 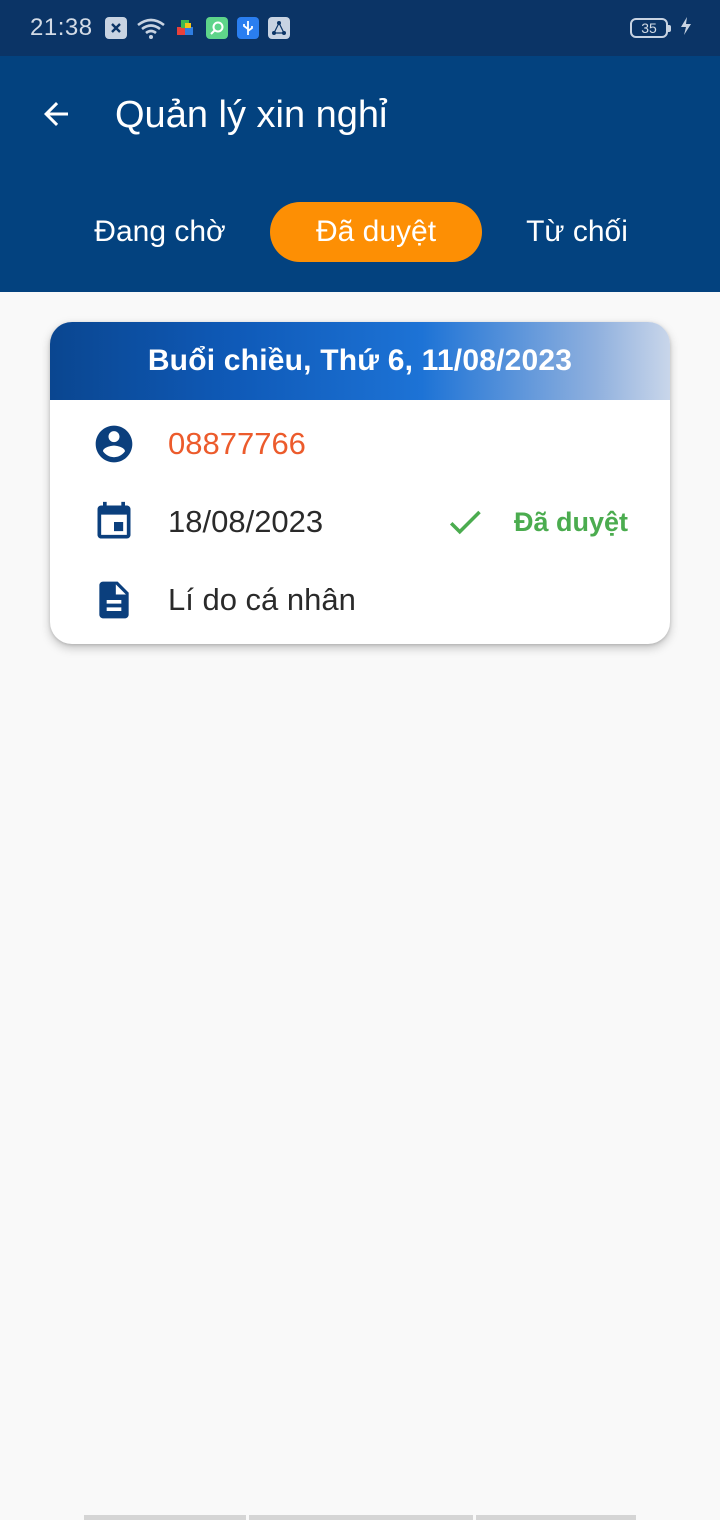 I want to click on status-tabs: Đang chờ Đã duyệt Từ chối, so click(x=360, y=232).